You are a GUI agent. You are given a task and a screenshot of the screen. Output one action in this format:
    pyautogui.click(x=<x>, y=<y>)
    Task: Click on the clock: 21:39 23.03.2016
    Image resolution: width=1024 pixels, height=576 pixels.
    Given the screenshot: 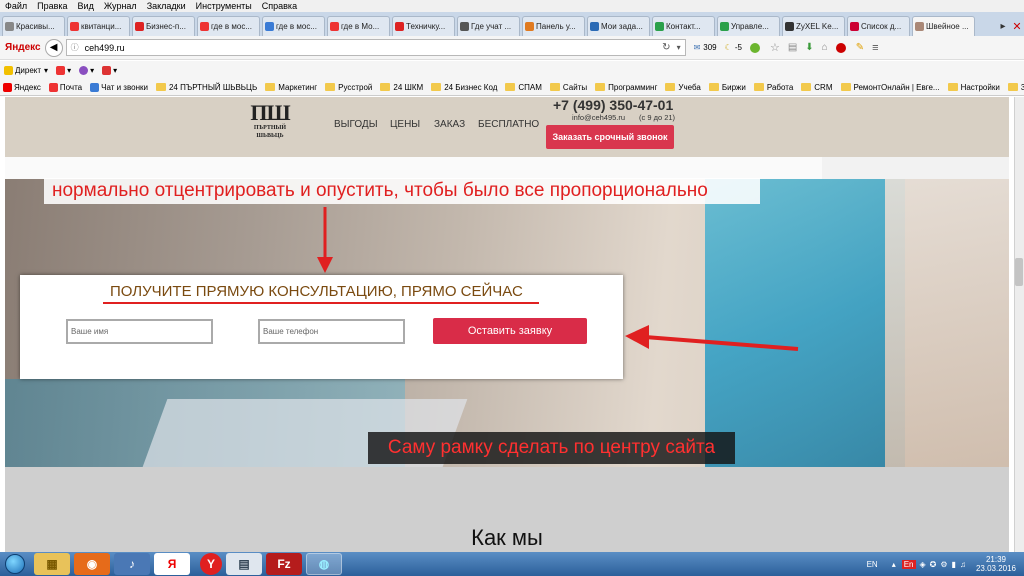 What is the action you would take?
    pyautogui.click(x=996, y=564)
    